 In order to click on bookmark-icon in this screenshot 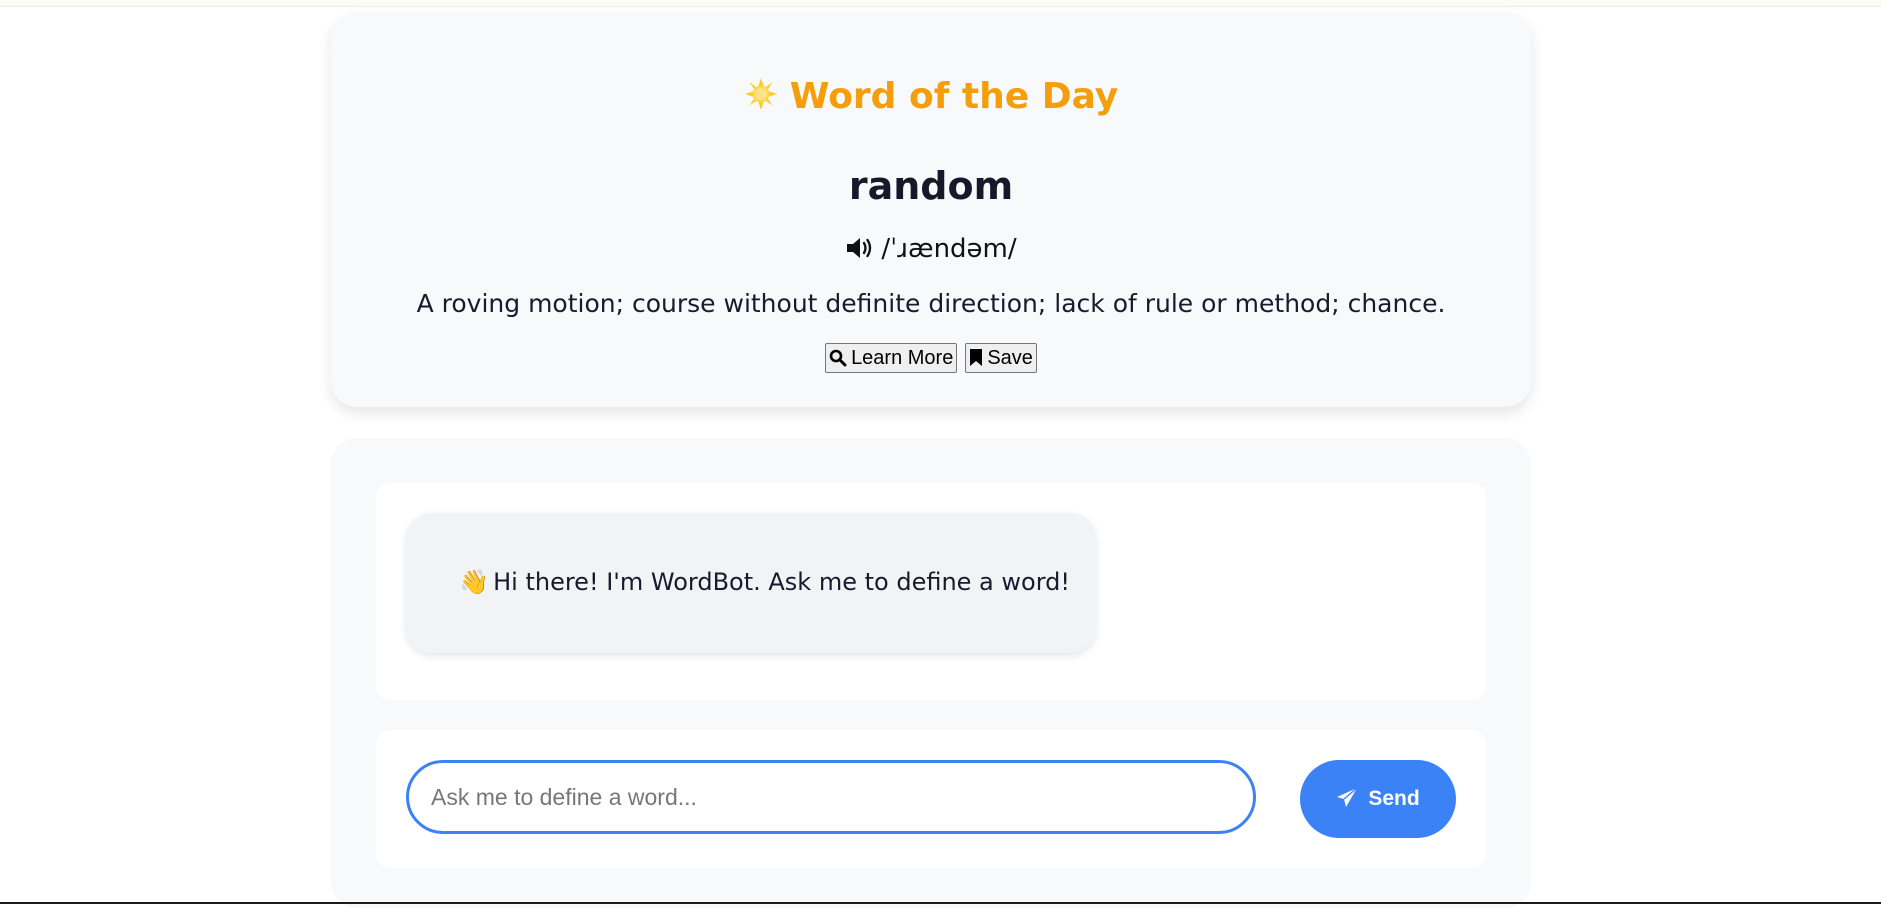, I will do `click(976, 357)`.